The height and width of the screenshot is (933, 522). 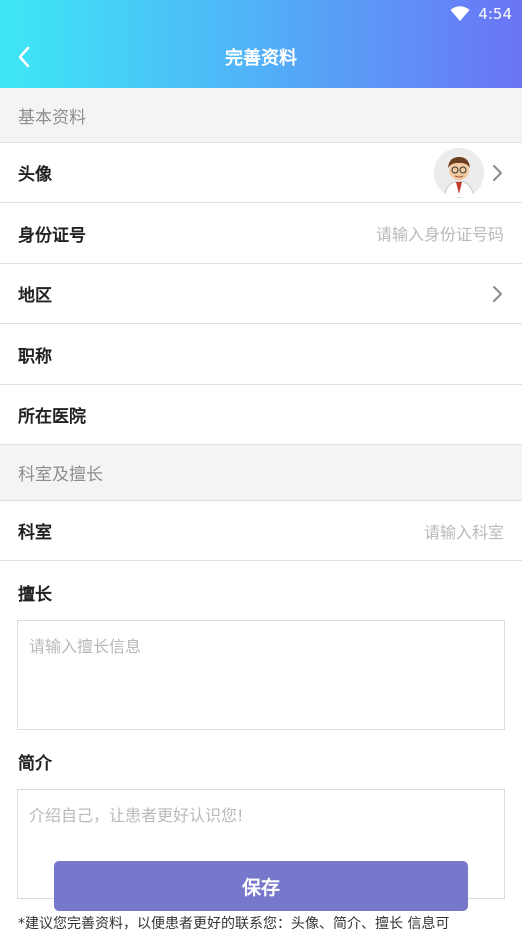 What do you see at coordinates (261, 675) in the screenshot?
I see `specialty-textarea: 请输入擅长信息` at bounding box center [261, 675].